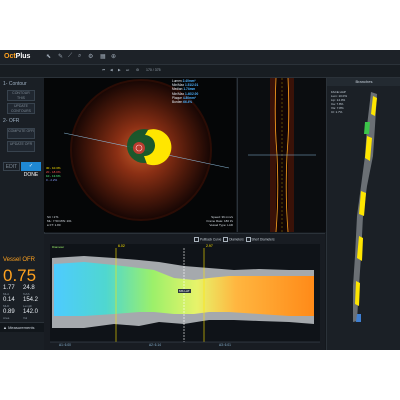  Describe the element at coordinates (20, 275) in the screenshot. I see `vessel-ofr-value: 0.75` at that location.